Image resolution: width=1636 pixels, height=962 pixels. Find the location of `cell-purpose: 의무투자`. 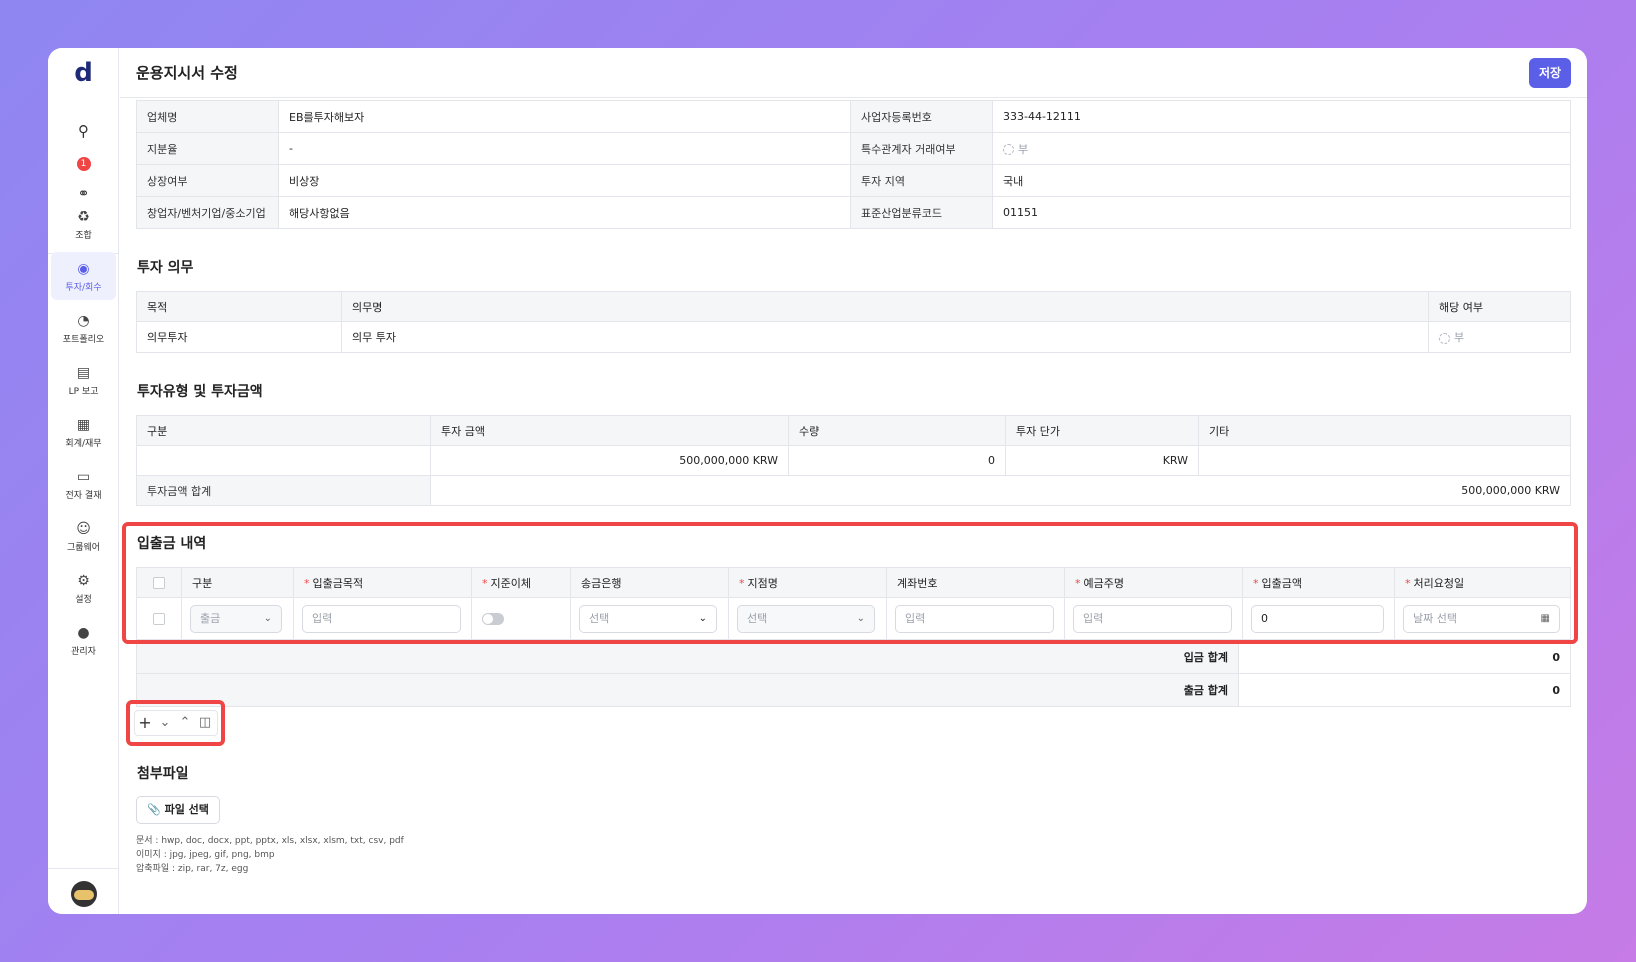

cell-purpose: 의무투자 is located at coordinates (239, 337).